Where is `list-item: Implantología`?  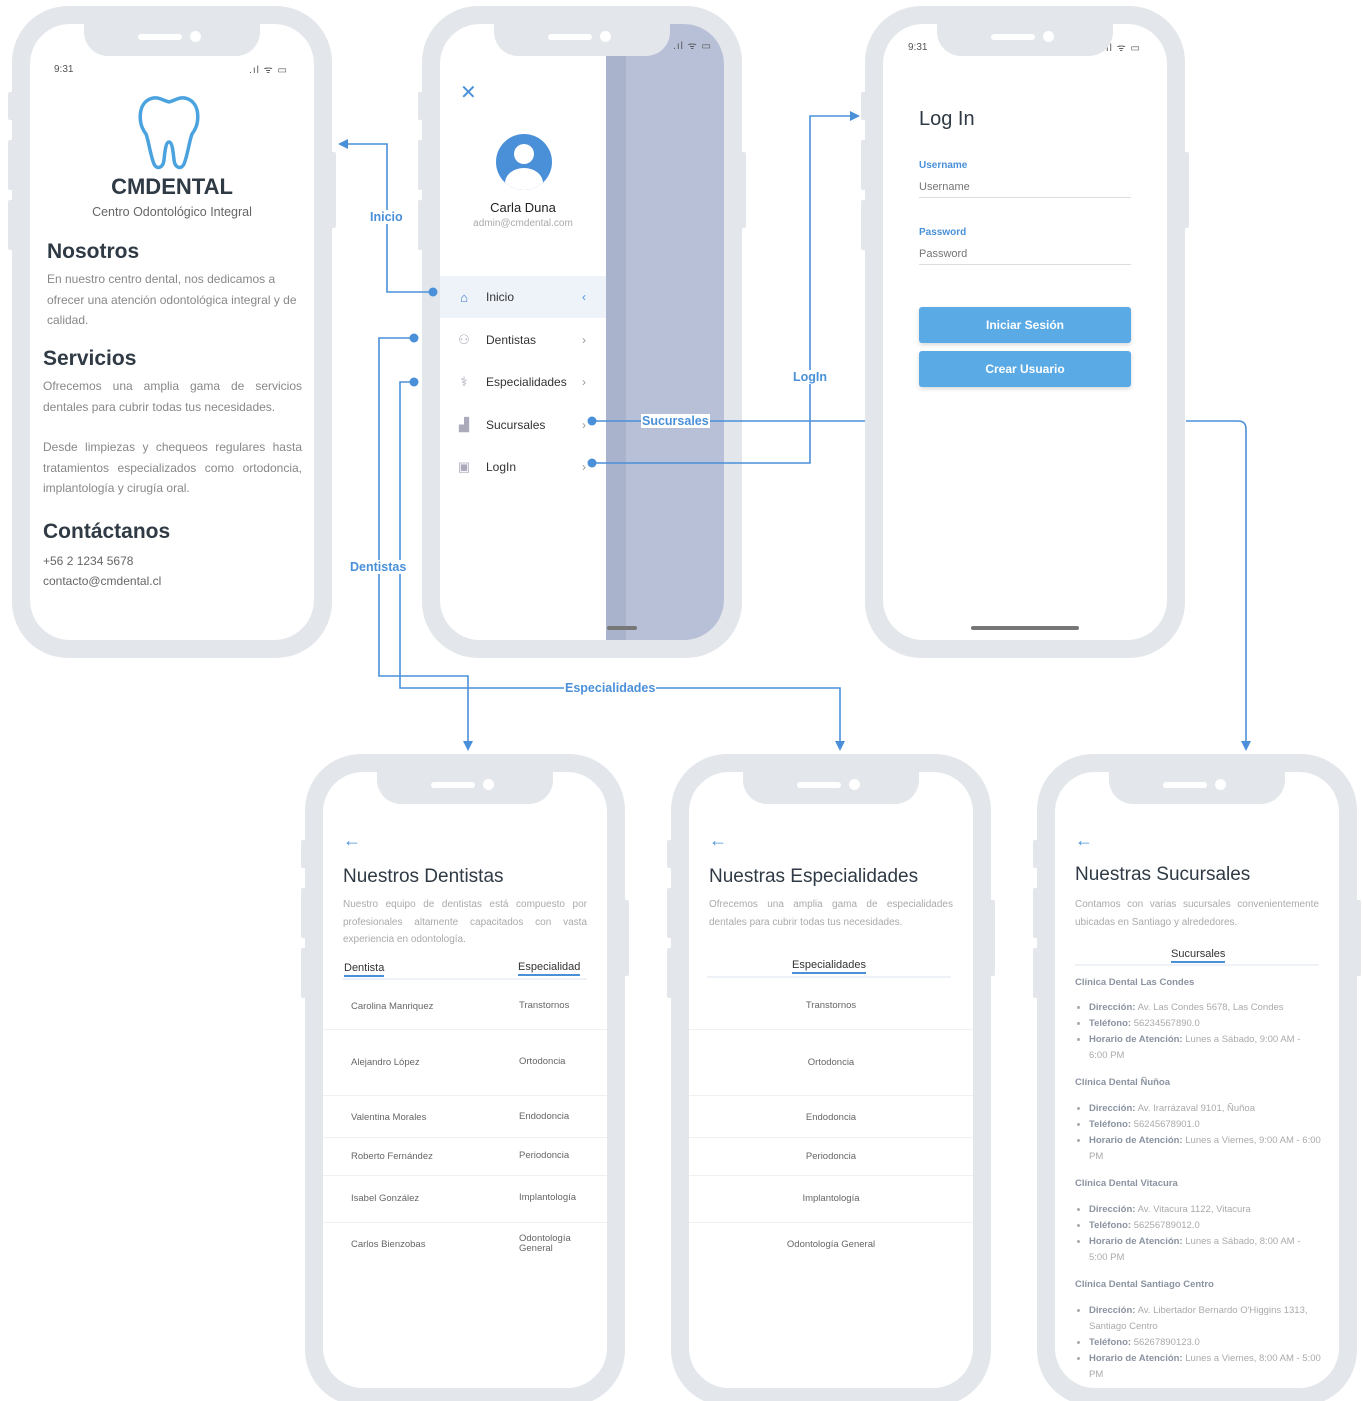
list-item: Implantología is located at coordinates (831, 1199).